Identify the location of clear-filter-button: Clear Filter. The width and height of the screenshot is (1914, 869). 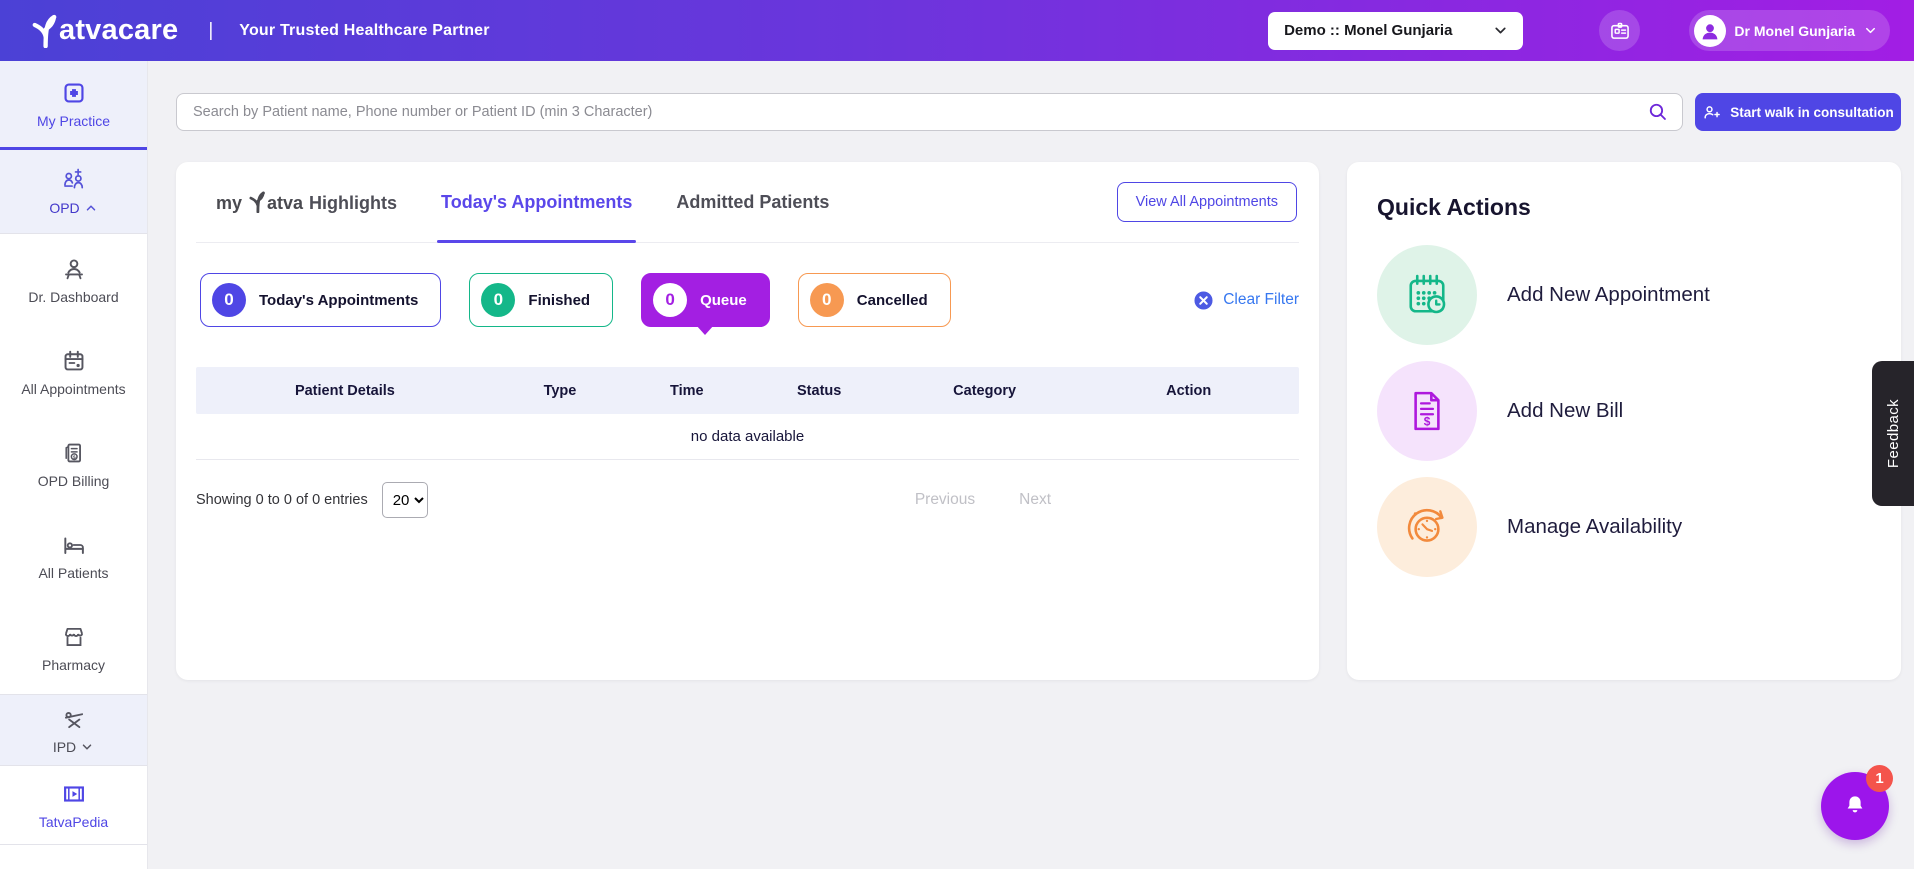
(1246, 300).